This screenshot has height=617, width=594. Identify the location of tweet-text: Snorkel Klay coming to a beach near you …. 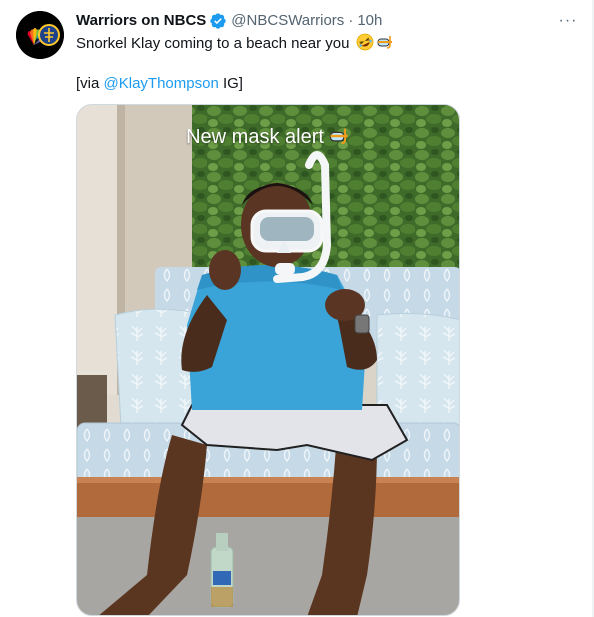
(325, 63).